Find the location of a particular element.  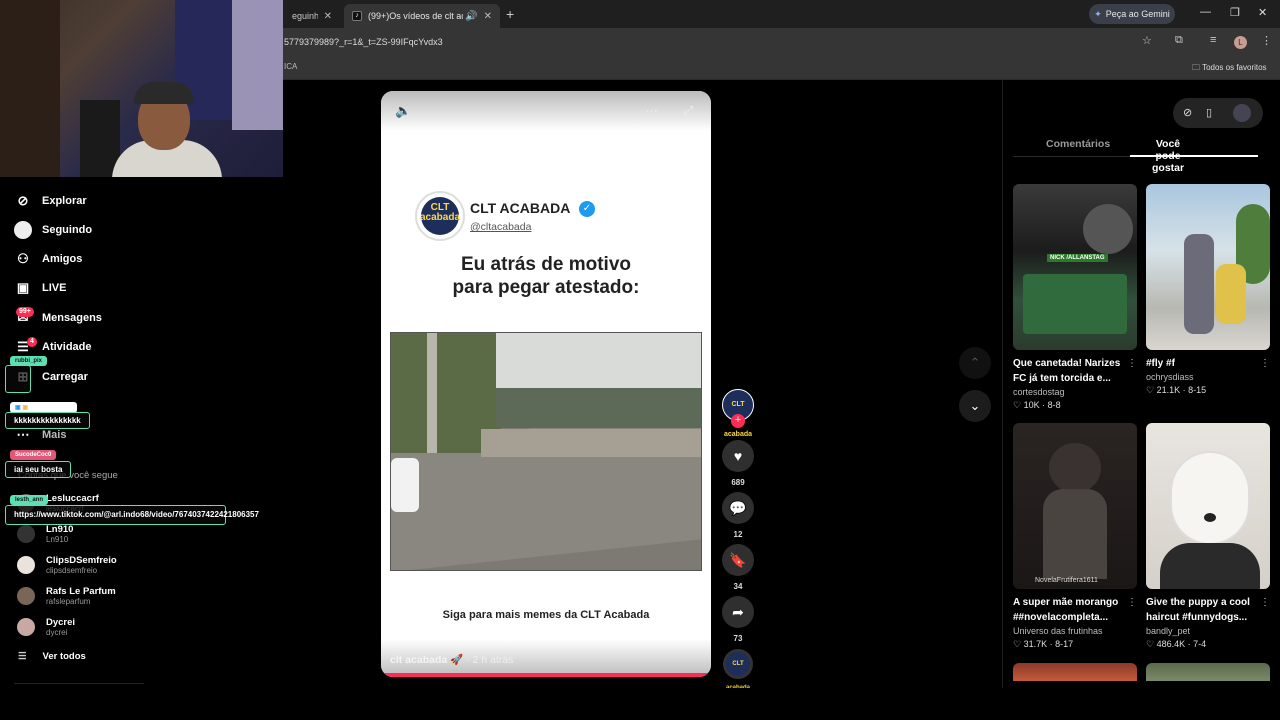

restore-icon: ❐ is located at coordinates (1235, 12).